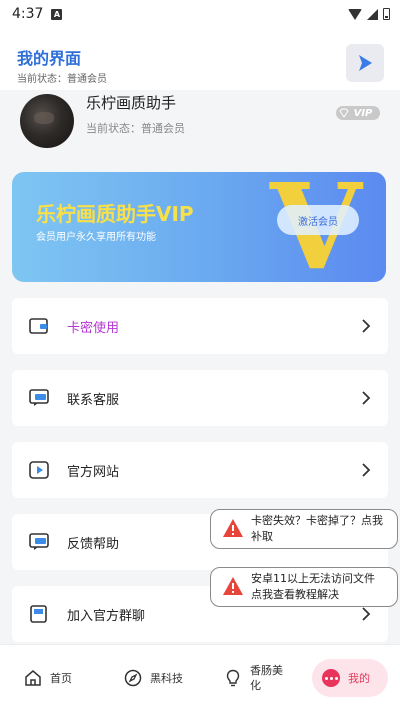  I want to click on status-bar: 4:37 A, so click(200, 14).